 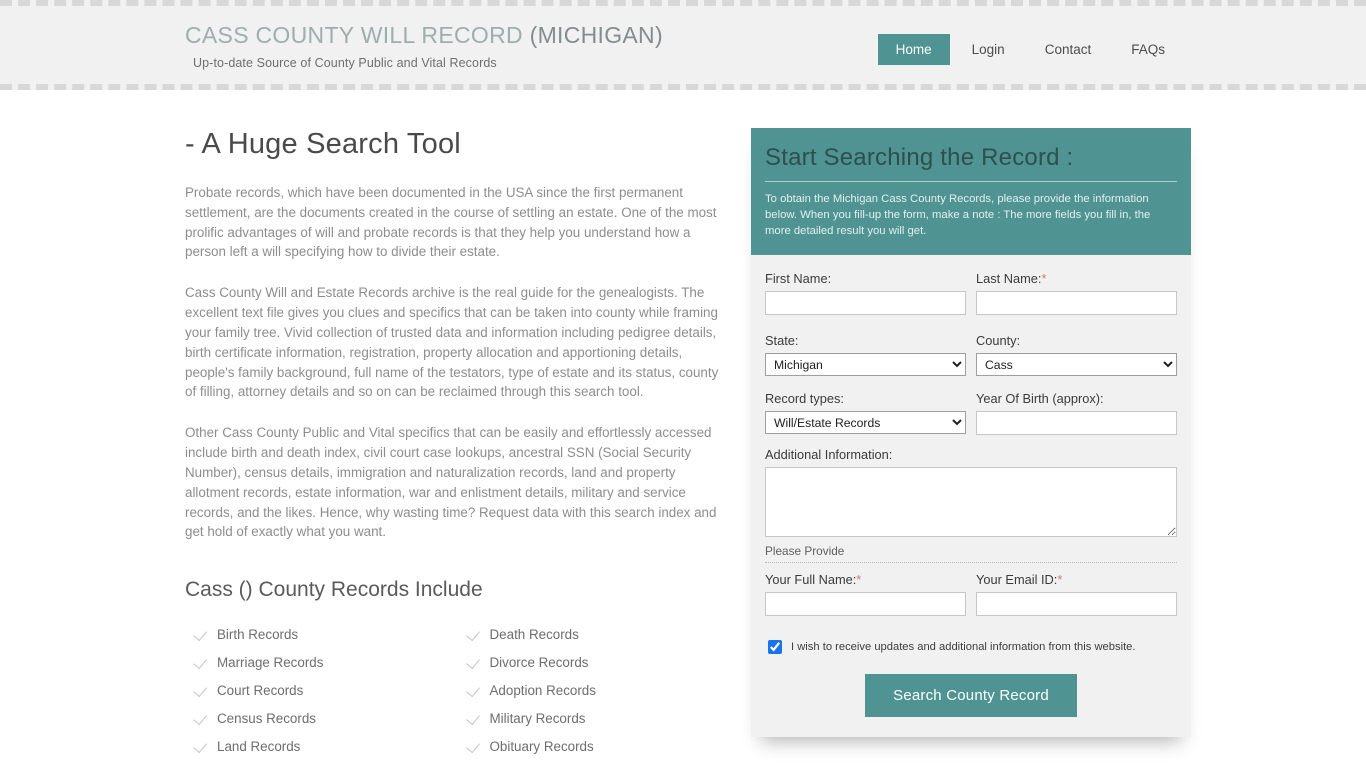 I want to click on list-item-label: Obituary Records, so click(x=541, y=746).